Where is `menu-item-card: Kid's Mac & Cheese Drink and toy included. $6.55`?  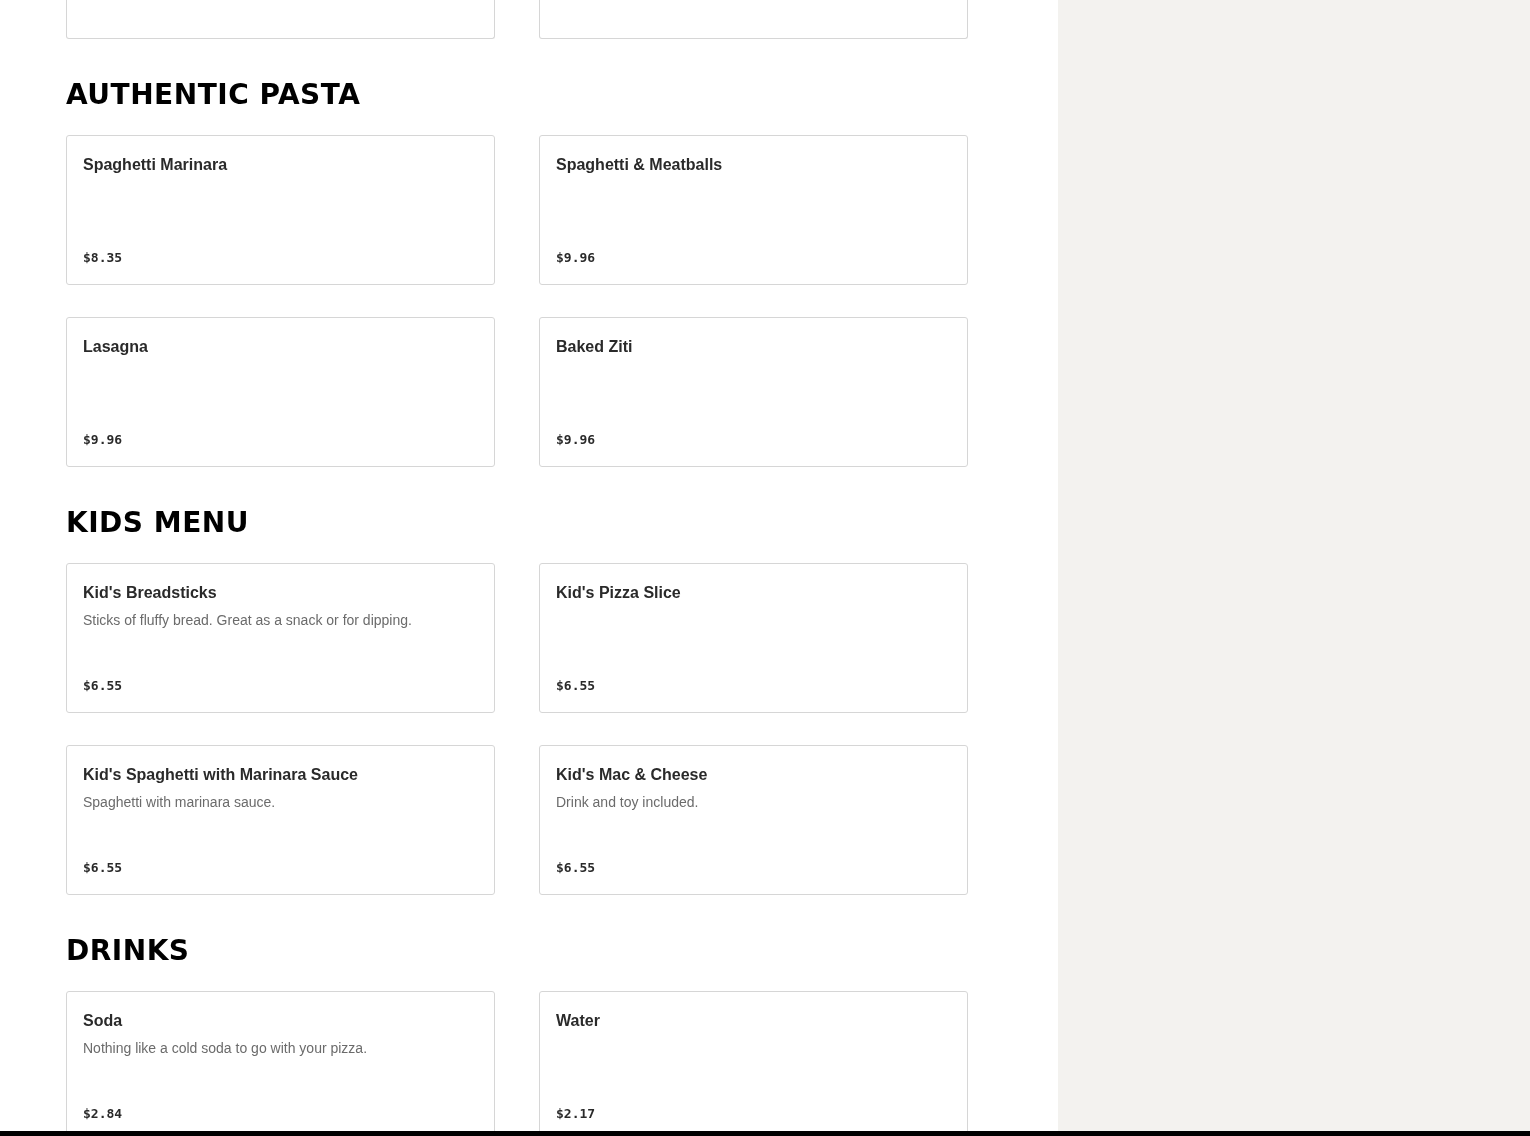
menu-item-card: Kid's Mac & Cheese Drink and toy included. $6.55 is located at coordinates (753, 820).